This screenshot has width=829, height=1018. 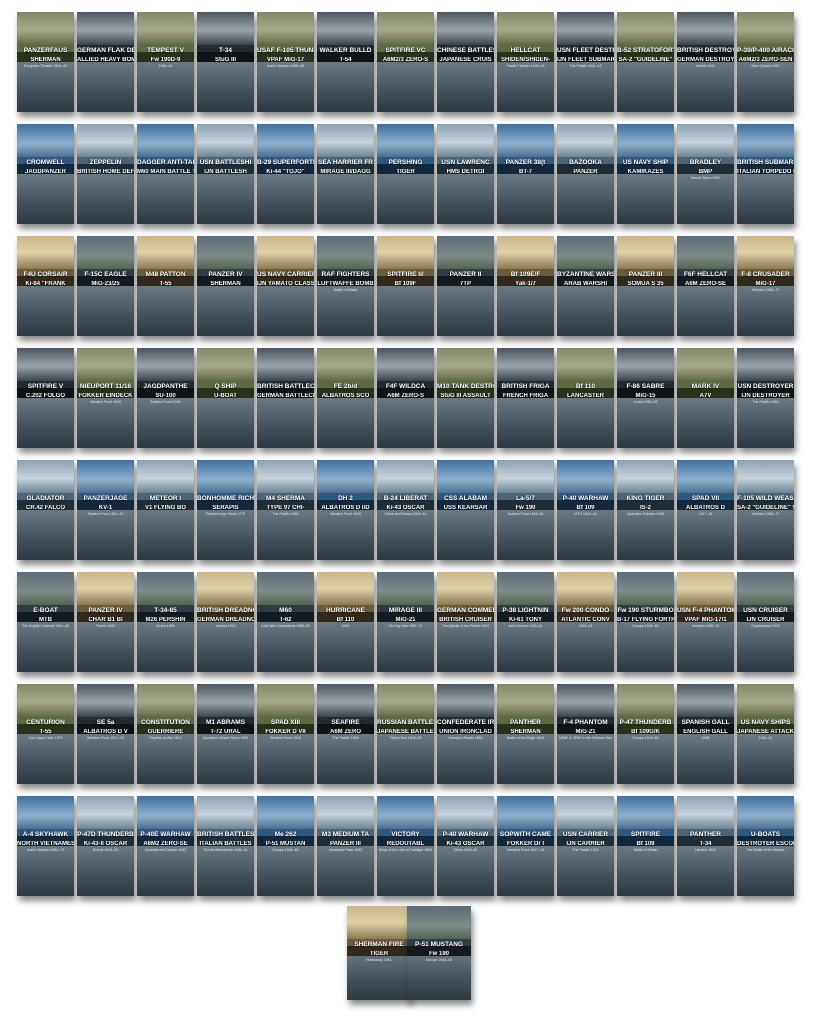 What do you see at coordinates (45, 286) in the screenshot?
I see `book-cover: F4U CORSAIR Ki-84 "FRANK` at bounding box center [45, 286].